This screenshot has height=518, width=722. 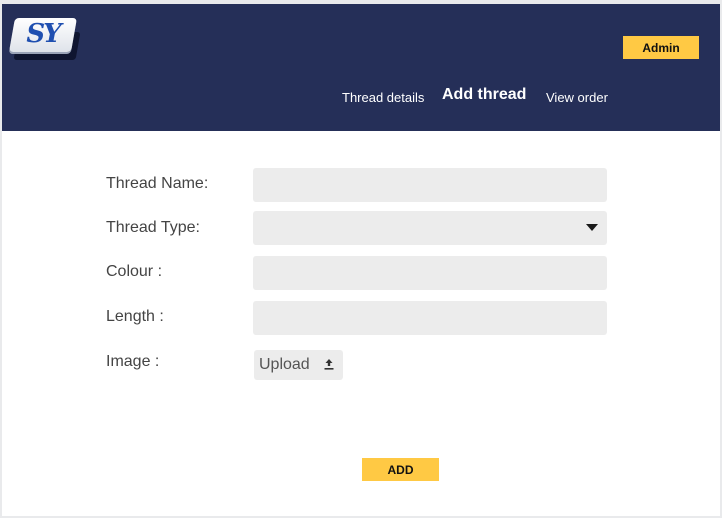 What do you see at coordinates (484, 95) in the screenshot?
I see `nav-add-thread: Add thread` at bounding box center [484, 95].